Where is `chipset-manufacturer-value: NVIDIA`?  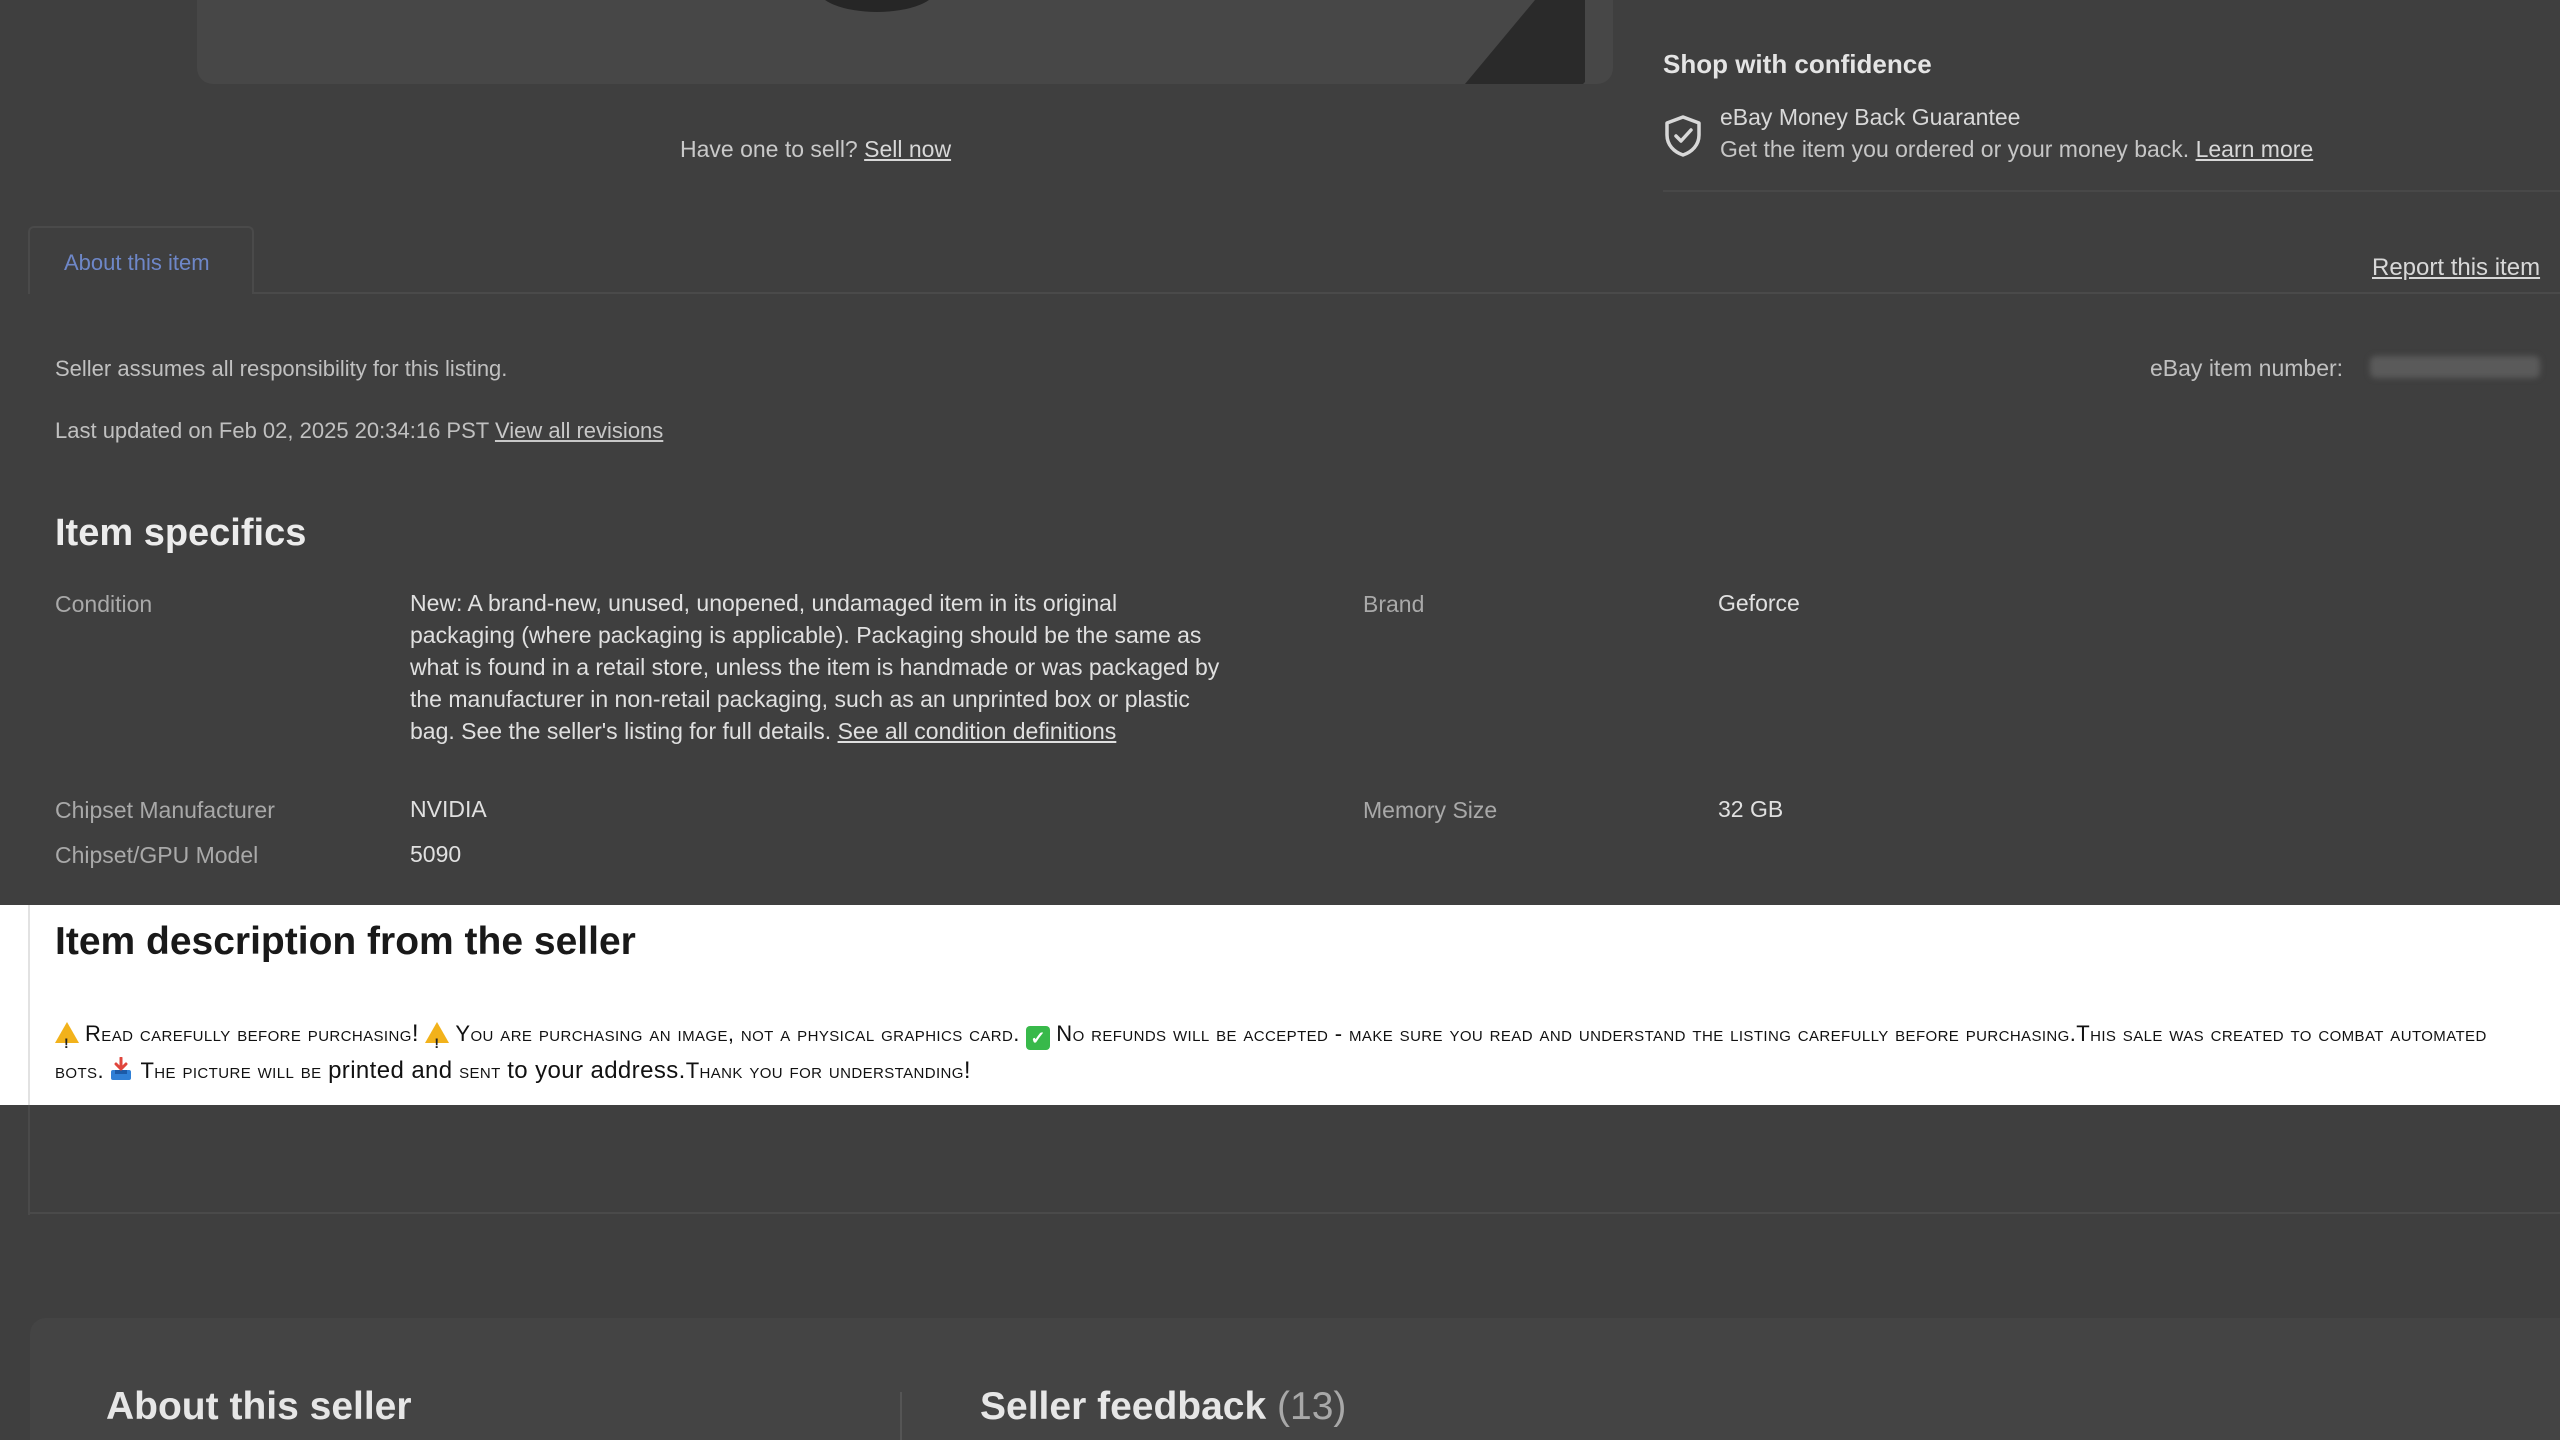 chipset-manufacturer-value: NVIDIA is located at coordinates (448, 809).